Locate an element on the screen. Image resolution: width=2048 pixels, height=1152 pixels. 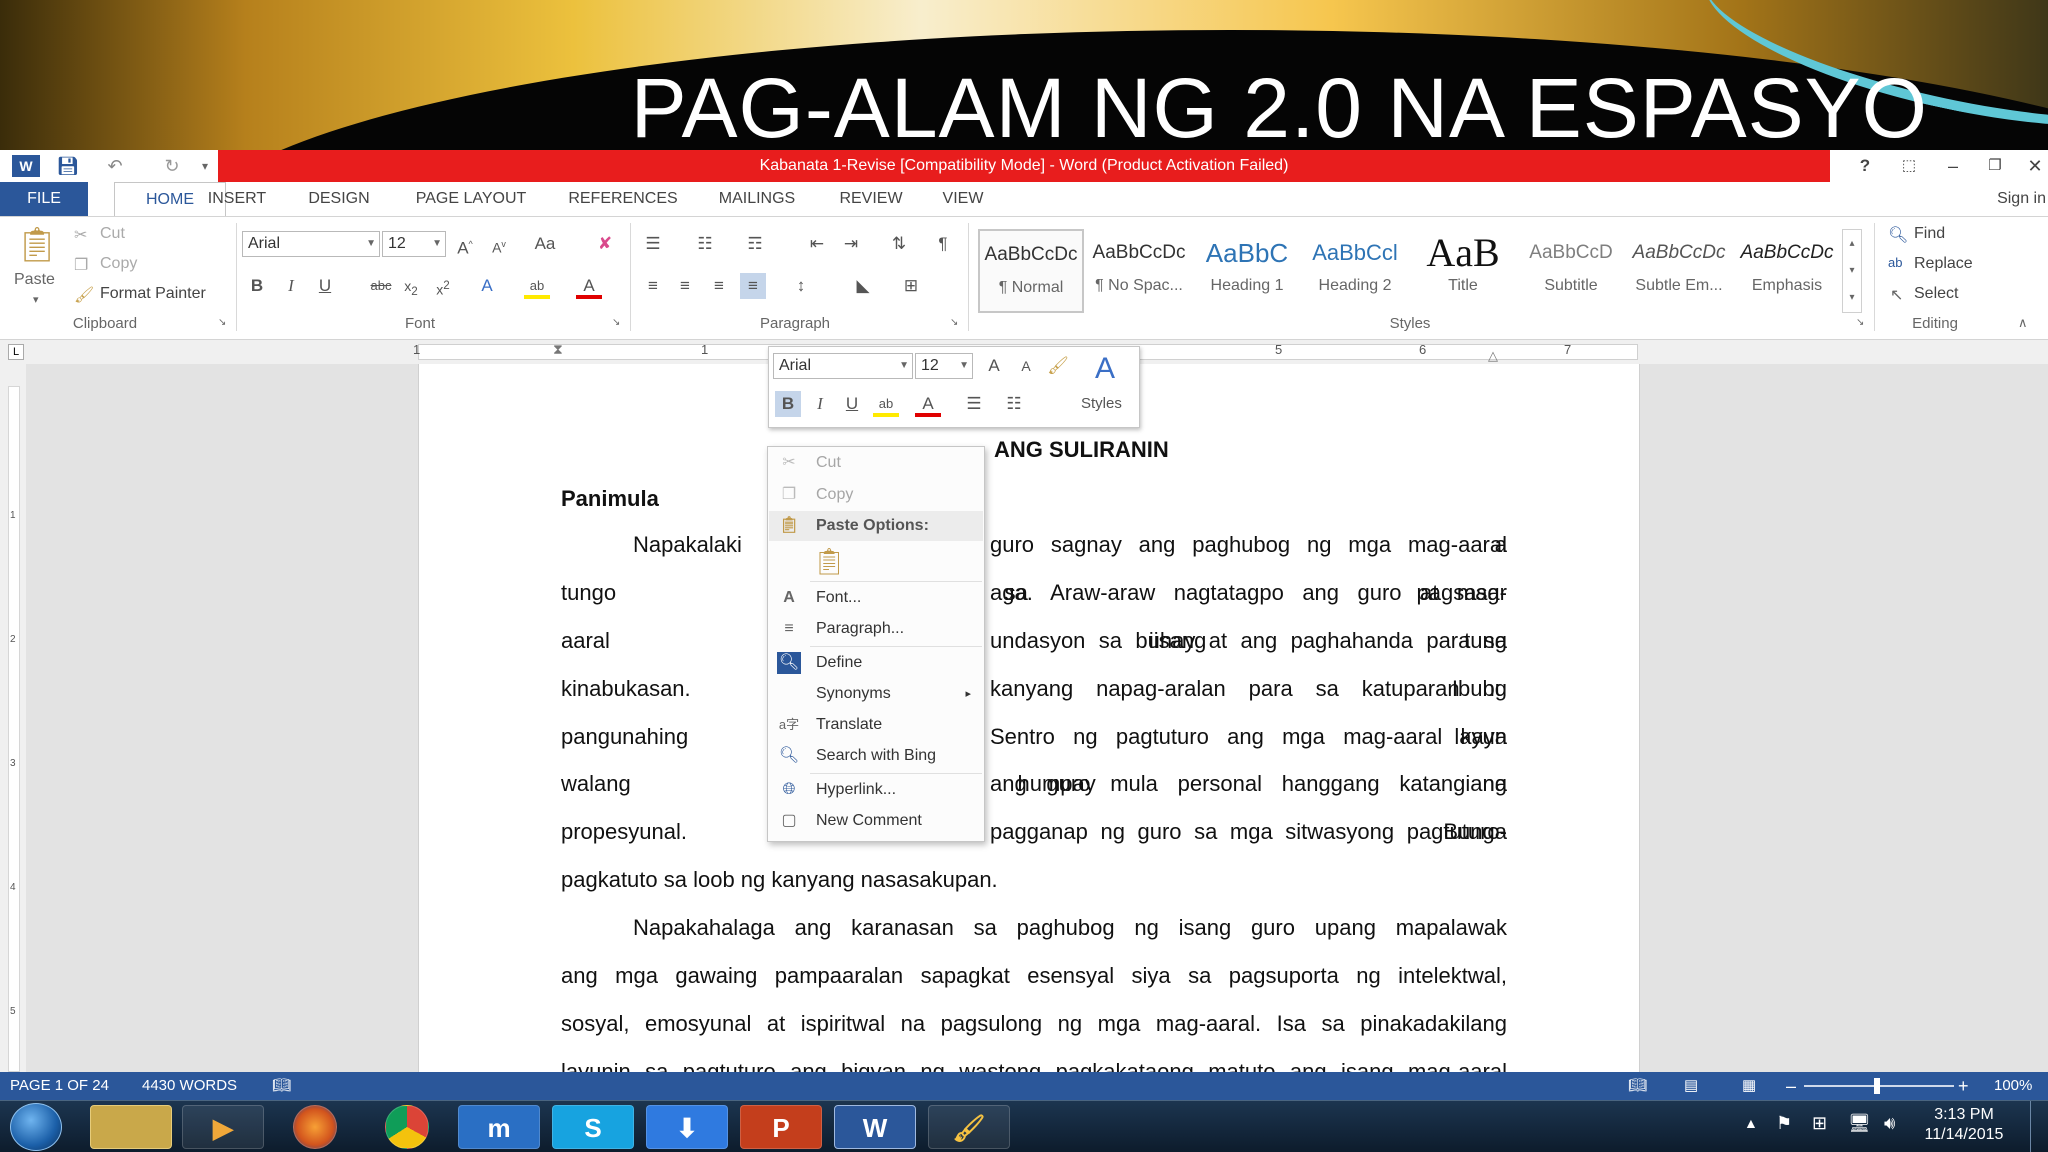
tab-selector-icon: L is located at coordinates (16, 352).